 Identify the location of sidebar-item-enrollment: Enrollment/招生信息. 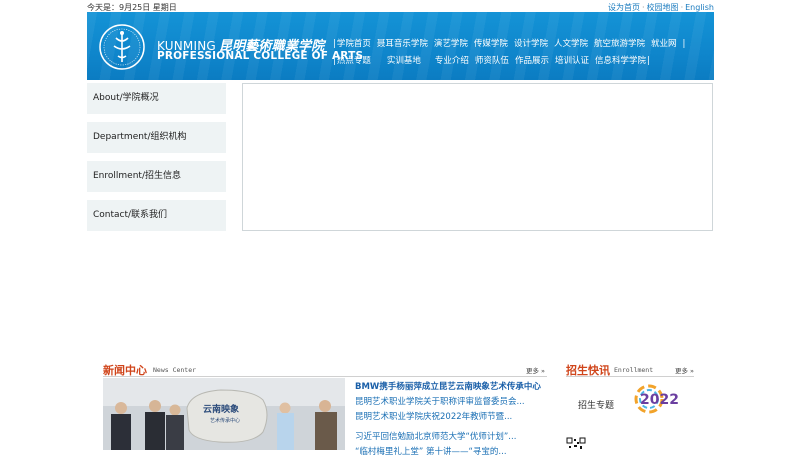
(156, 176).